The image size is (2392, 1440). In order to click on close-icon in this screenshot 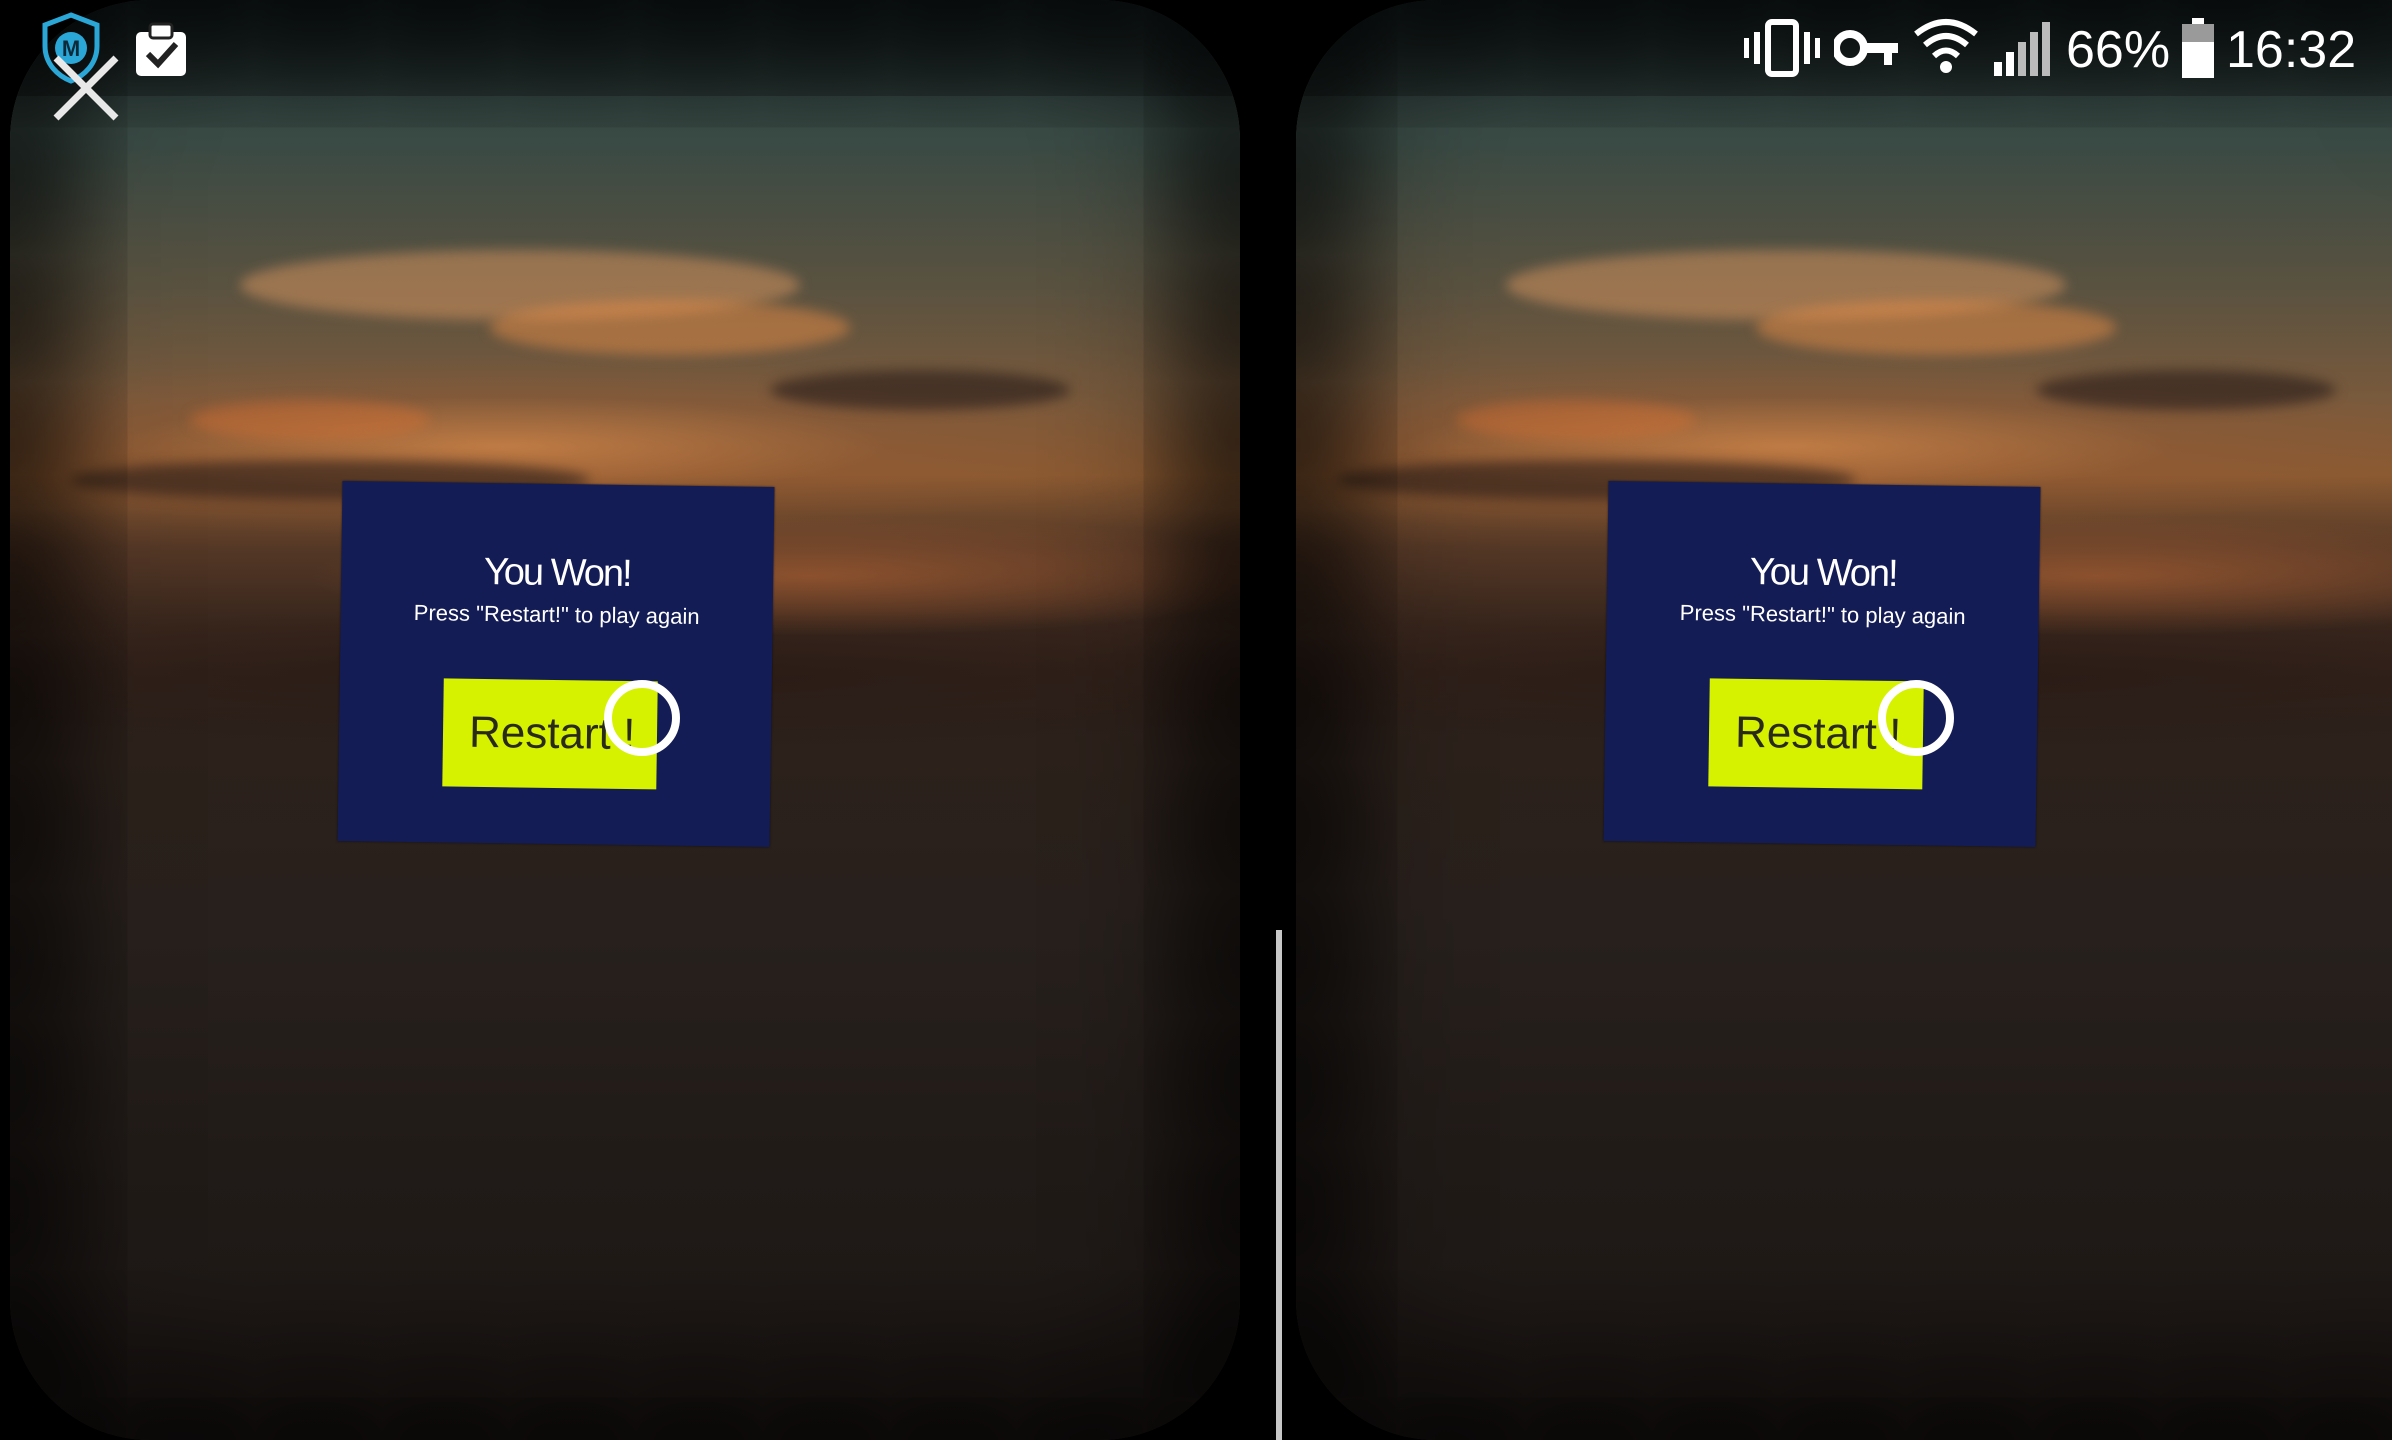, I will do `click(86, 88)`.